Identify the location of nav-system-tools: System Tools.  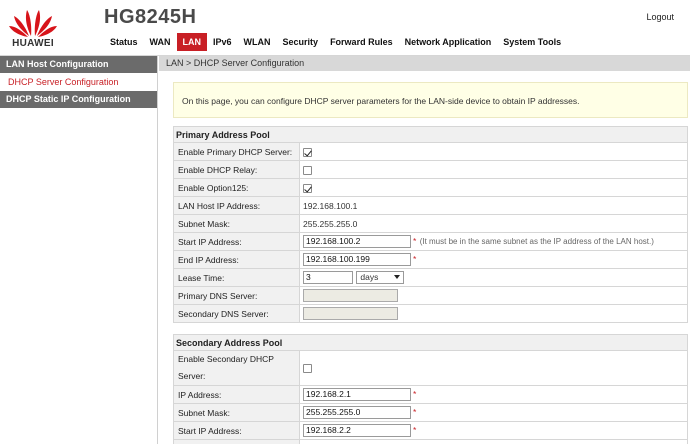
(532, 42).